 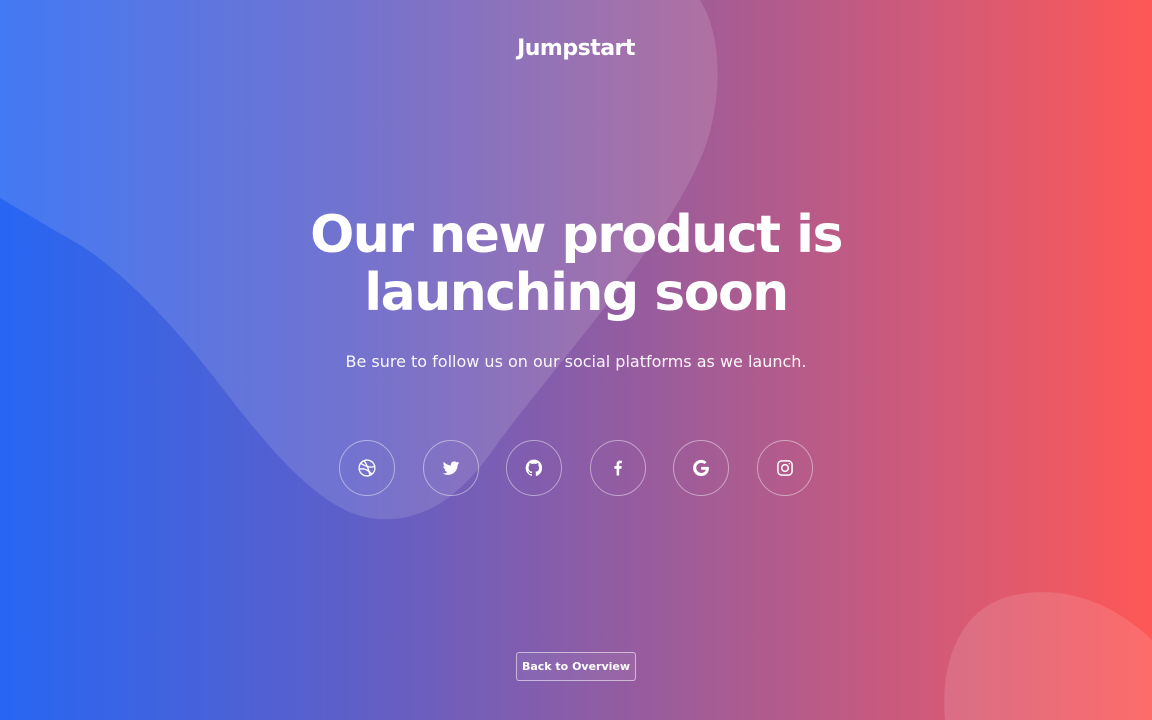 I want to click on github-icon, so click(x=534, y=468).